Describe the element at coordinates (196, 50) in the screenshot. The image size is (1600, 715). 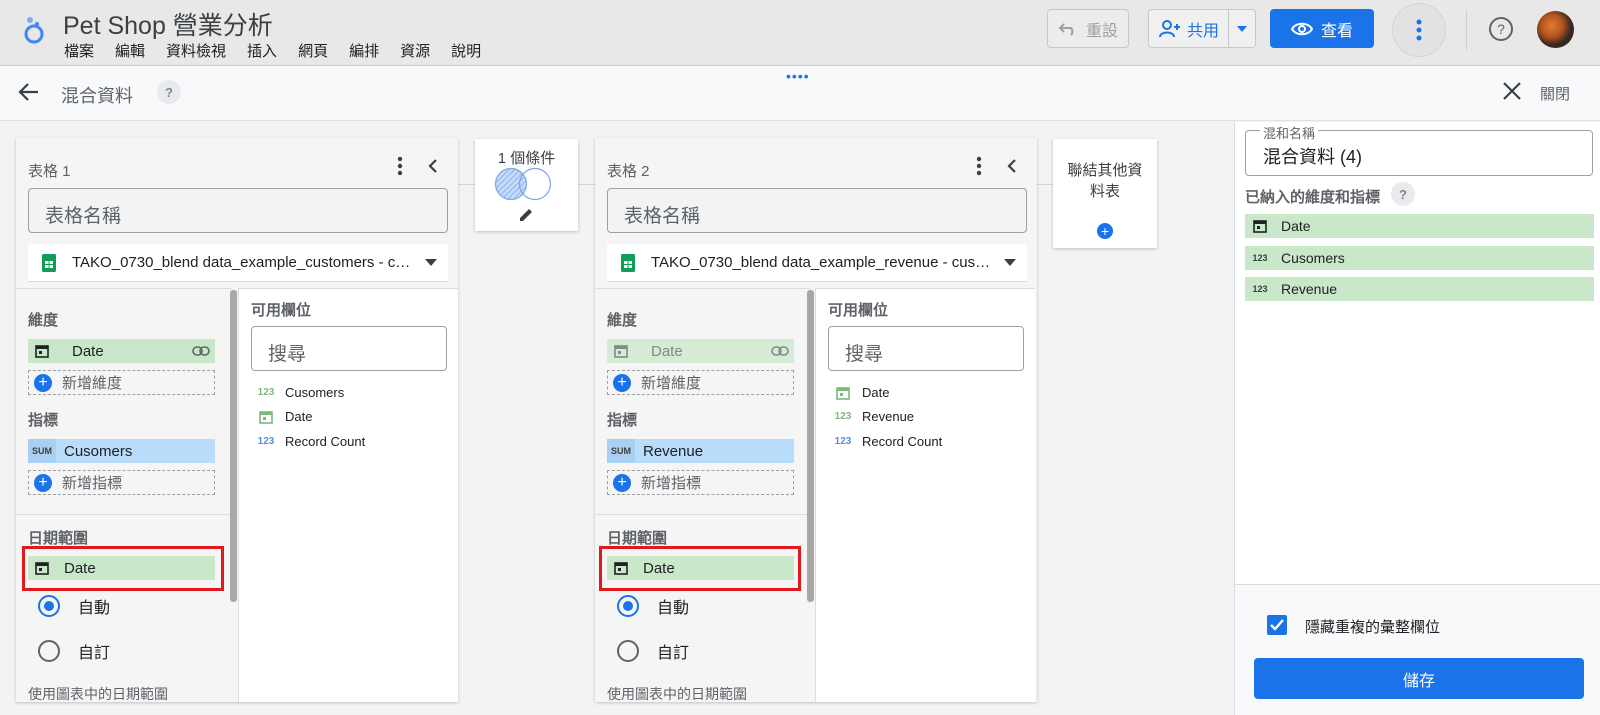
I see `menu-data-view: 資料檢視` at that location.